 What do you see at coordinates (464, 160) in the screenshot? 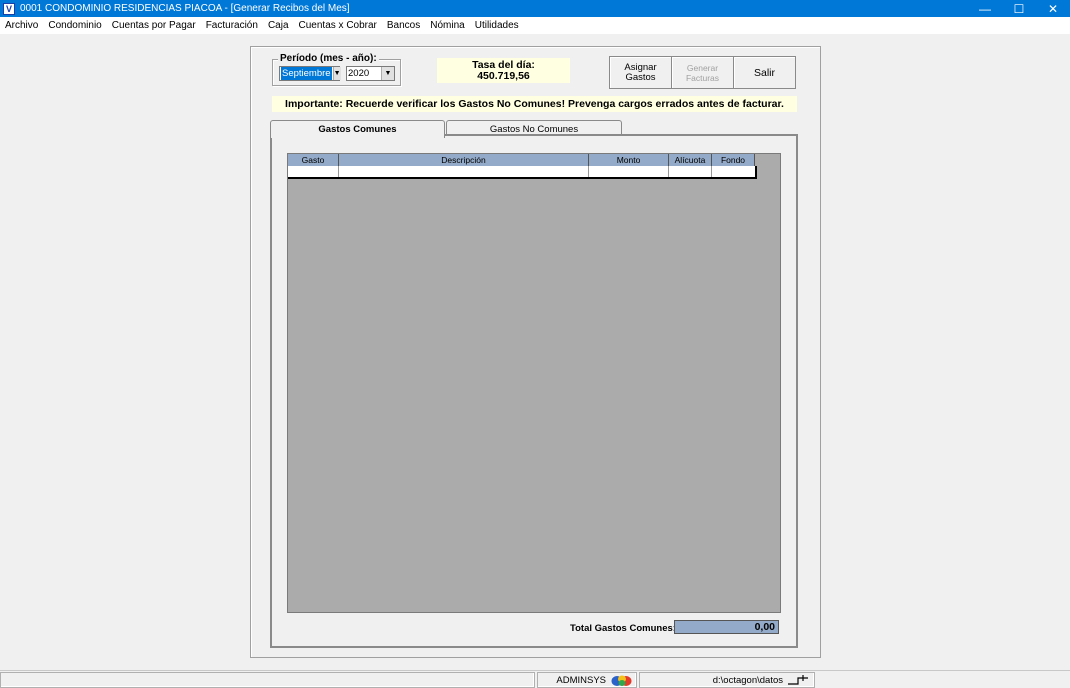
I see `column-header-descripcion: Descripción` at bounding box center [464, 160].